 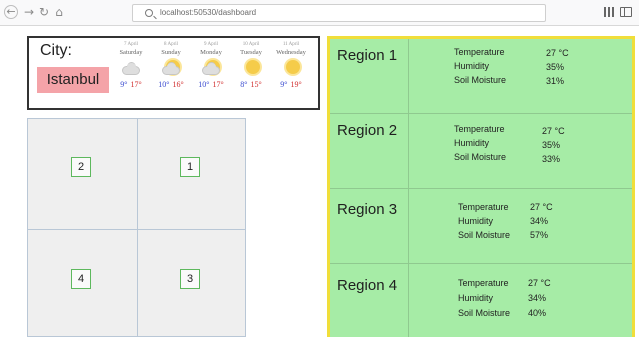 What do you see at coordinates (81, 279) in the screenshot?
I see `zone-4-label: 4` at bounding box center [81, 279].